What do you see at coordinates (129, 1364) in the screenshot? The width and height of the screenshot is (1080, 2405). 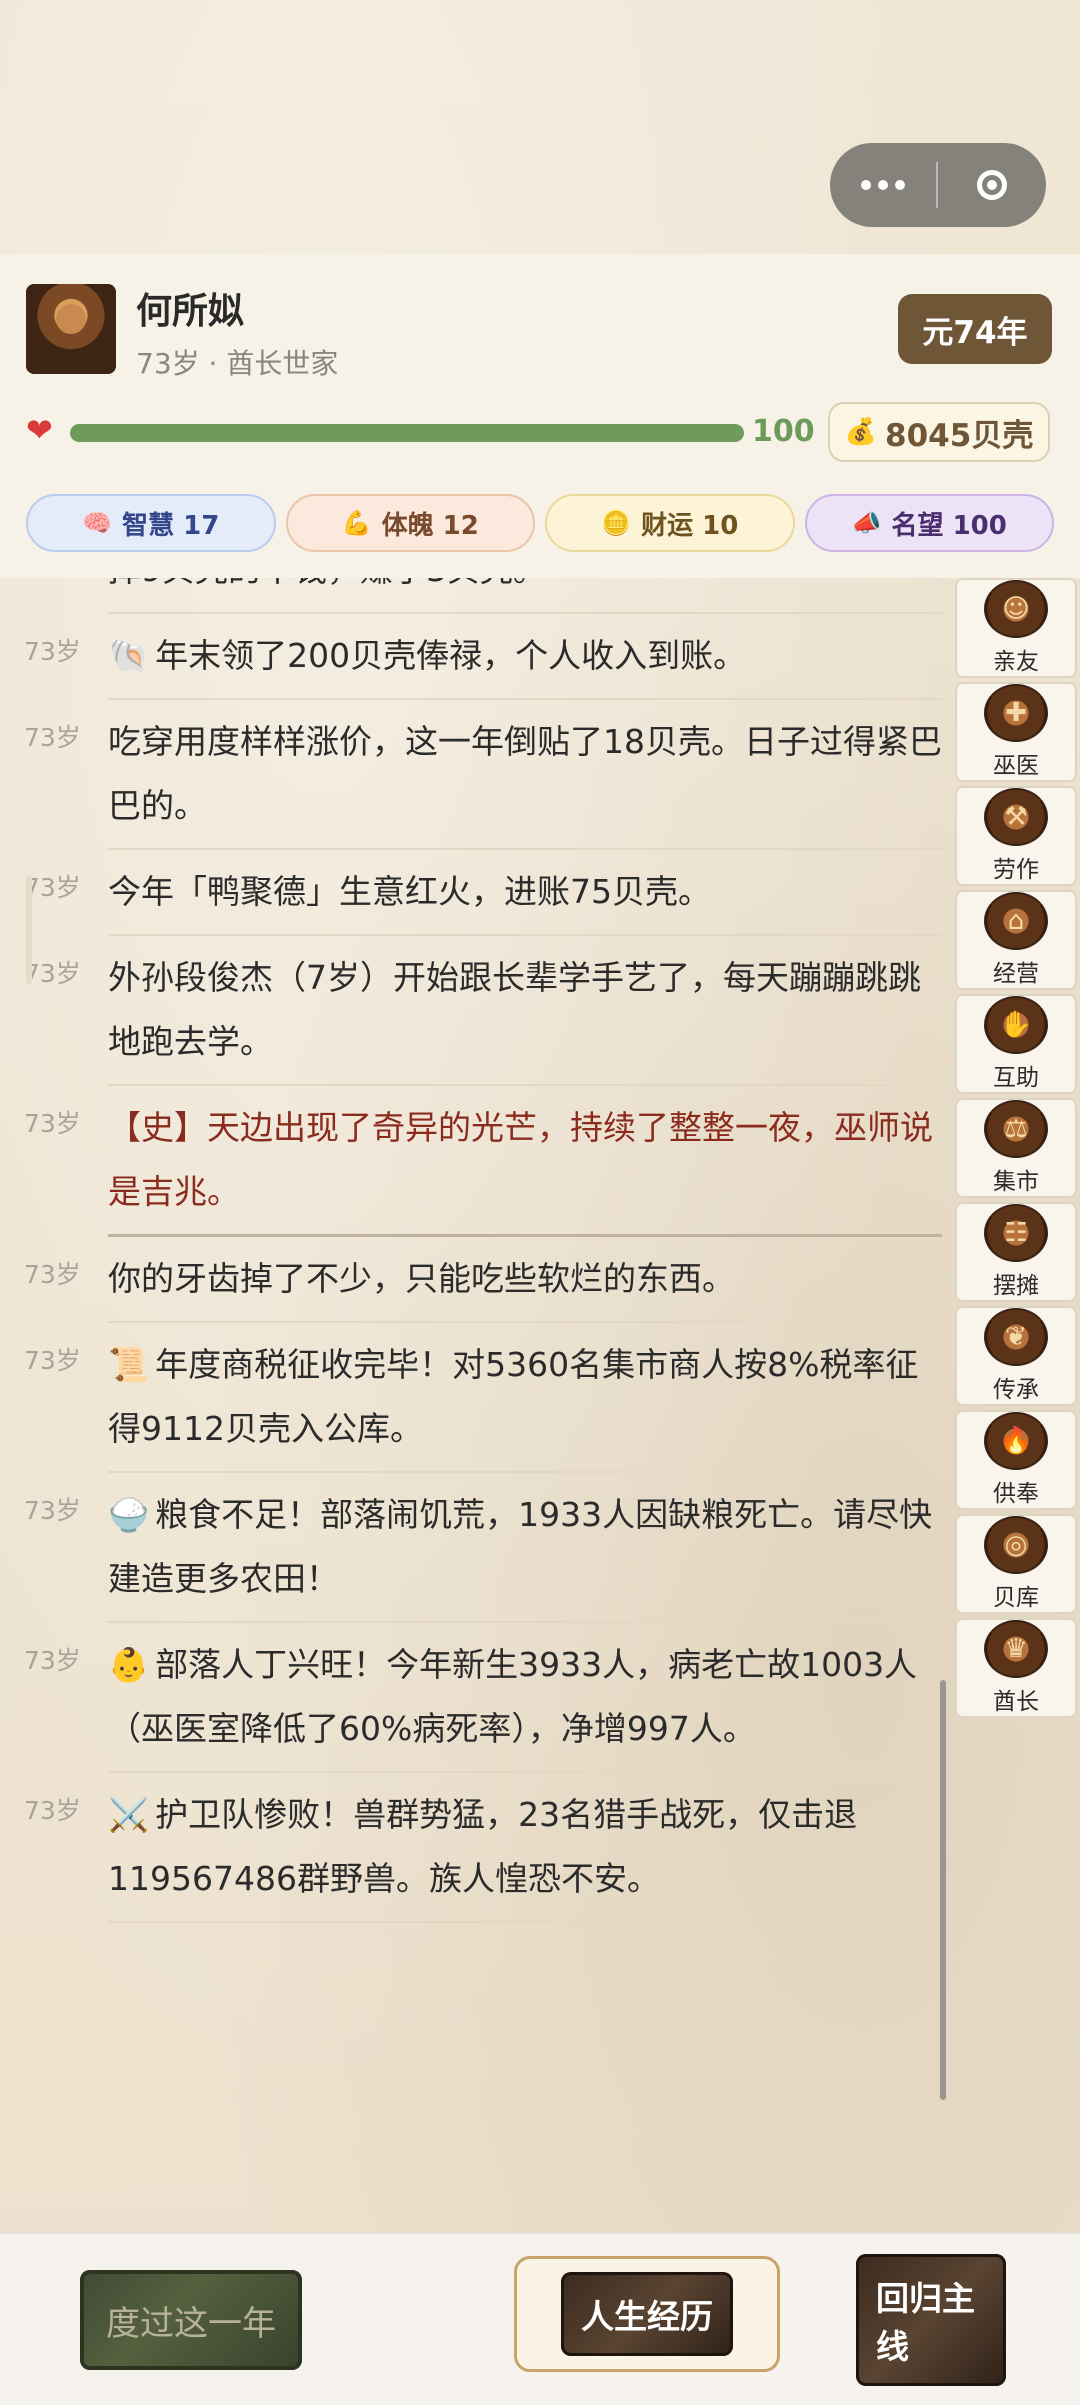 I see `log-event-icon: 📜` at bounding box center [129, 1364].